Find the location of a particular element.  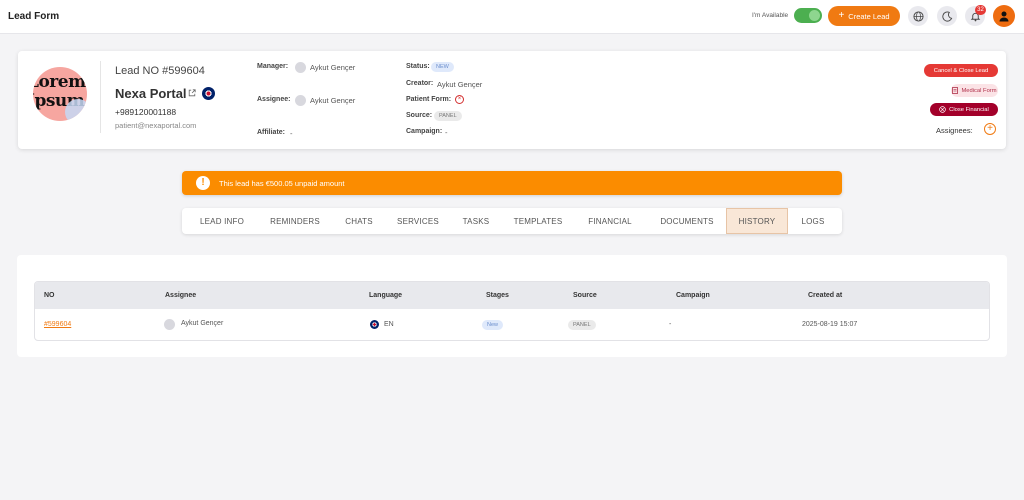

plus-icon: + is located at coordinates (841, 15).